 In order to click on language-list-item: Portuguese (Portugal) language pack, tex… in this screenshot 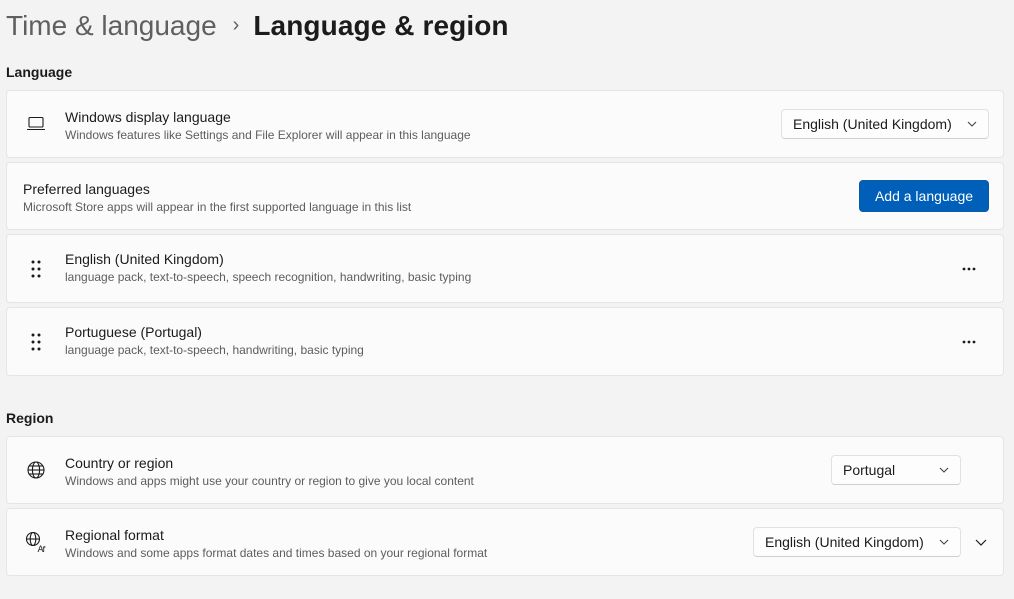, I will do `click(505, 341)`.